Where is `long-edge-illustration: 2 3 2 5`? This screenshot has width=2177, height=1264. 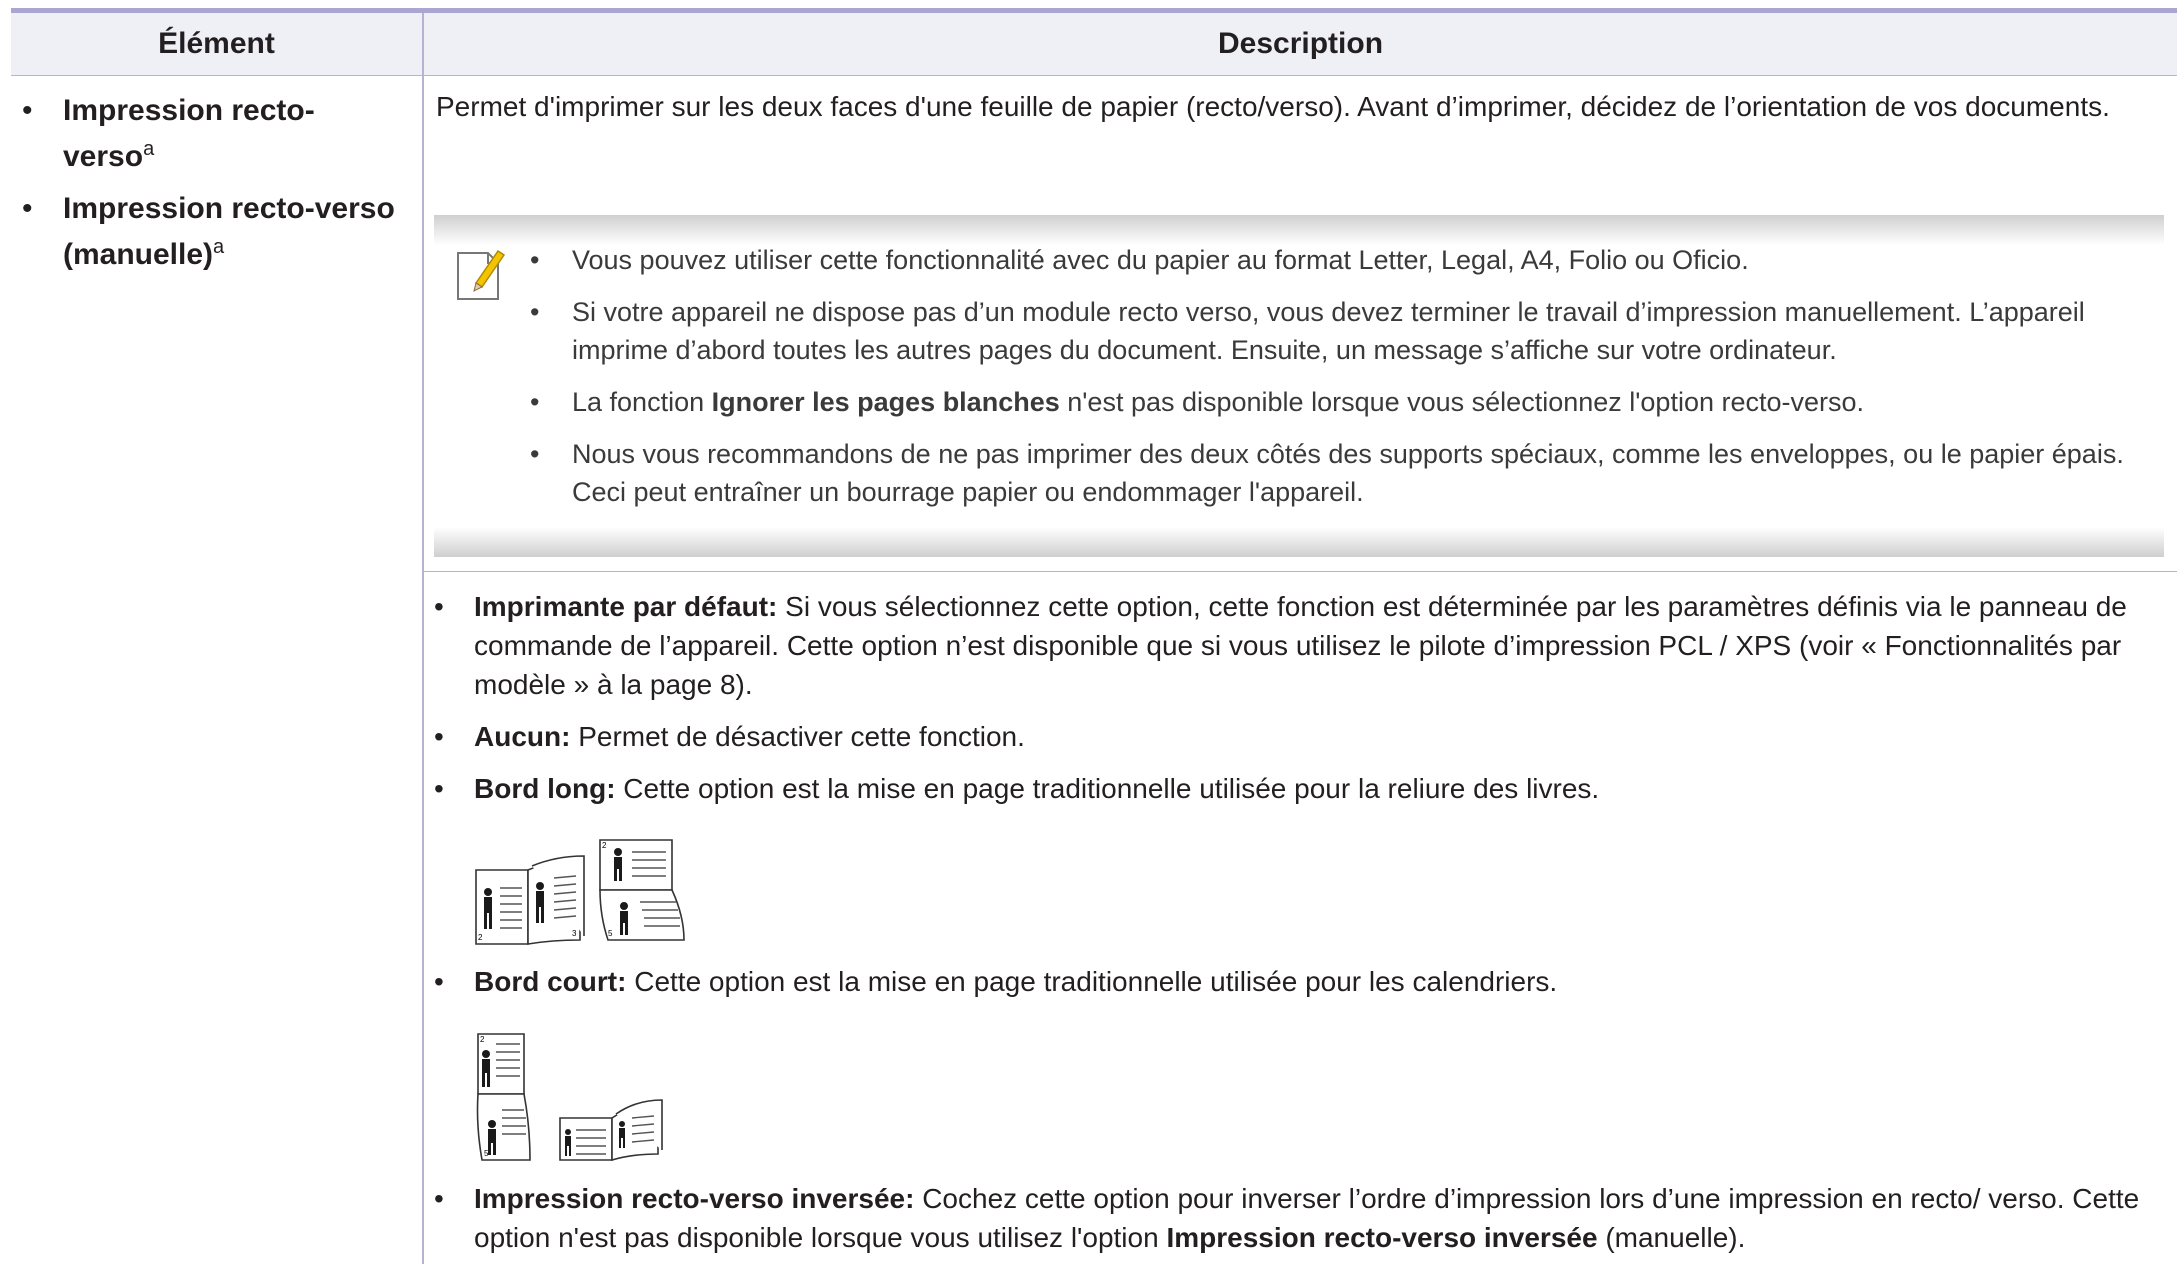 long-edge-illustration: 2 3 2 5 is located at coordinates (587, 894).